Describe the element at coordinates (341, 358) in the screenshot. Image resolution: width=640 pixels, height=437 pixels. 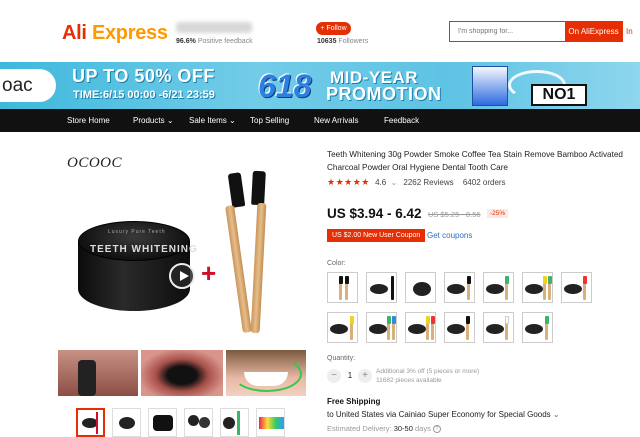
I see `quantity-label: Quantity:` at that location.